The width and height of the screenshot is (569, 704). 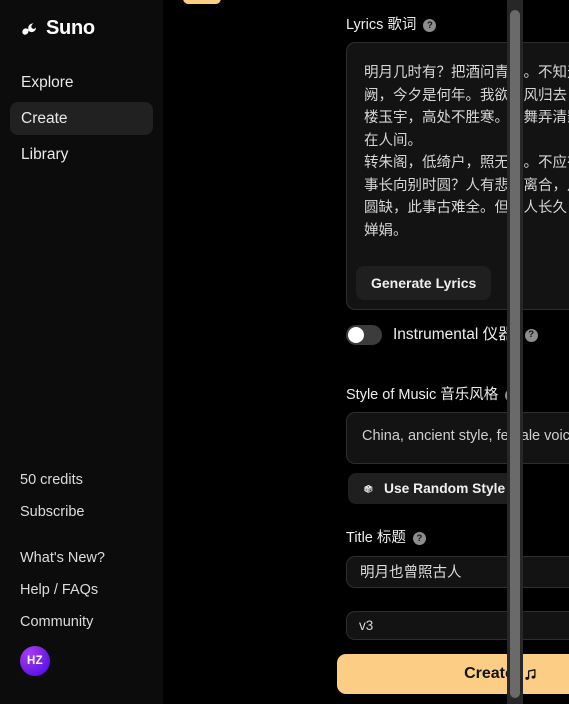 I want to click on help-faqs-link: Help / FAQs, so click(x=81, y=590).